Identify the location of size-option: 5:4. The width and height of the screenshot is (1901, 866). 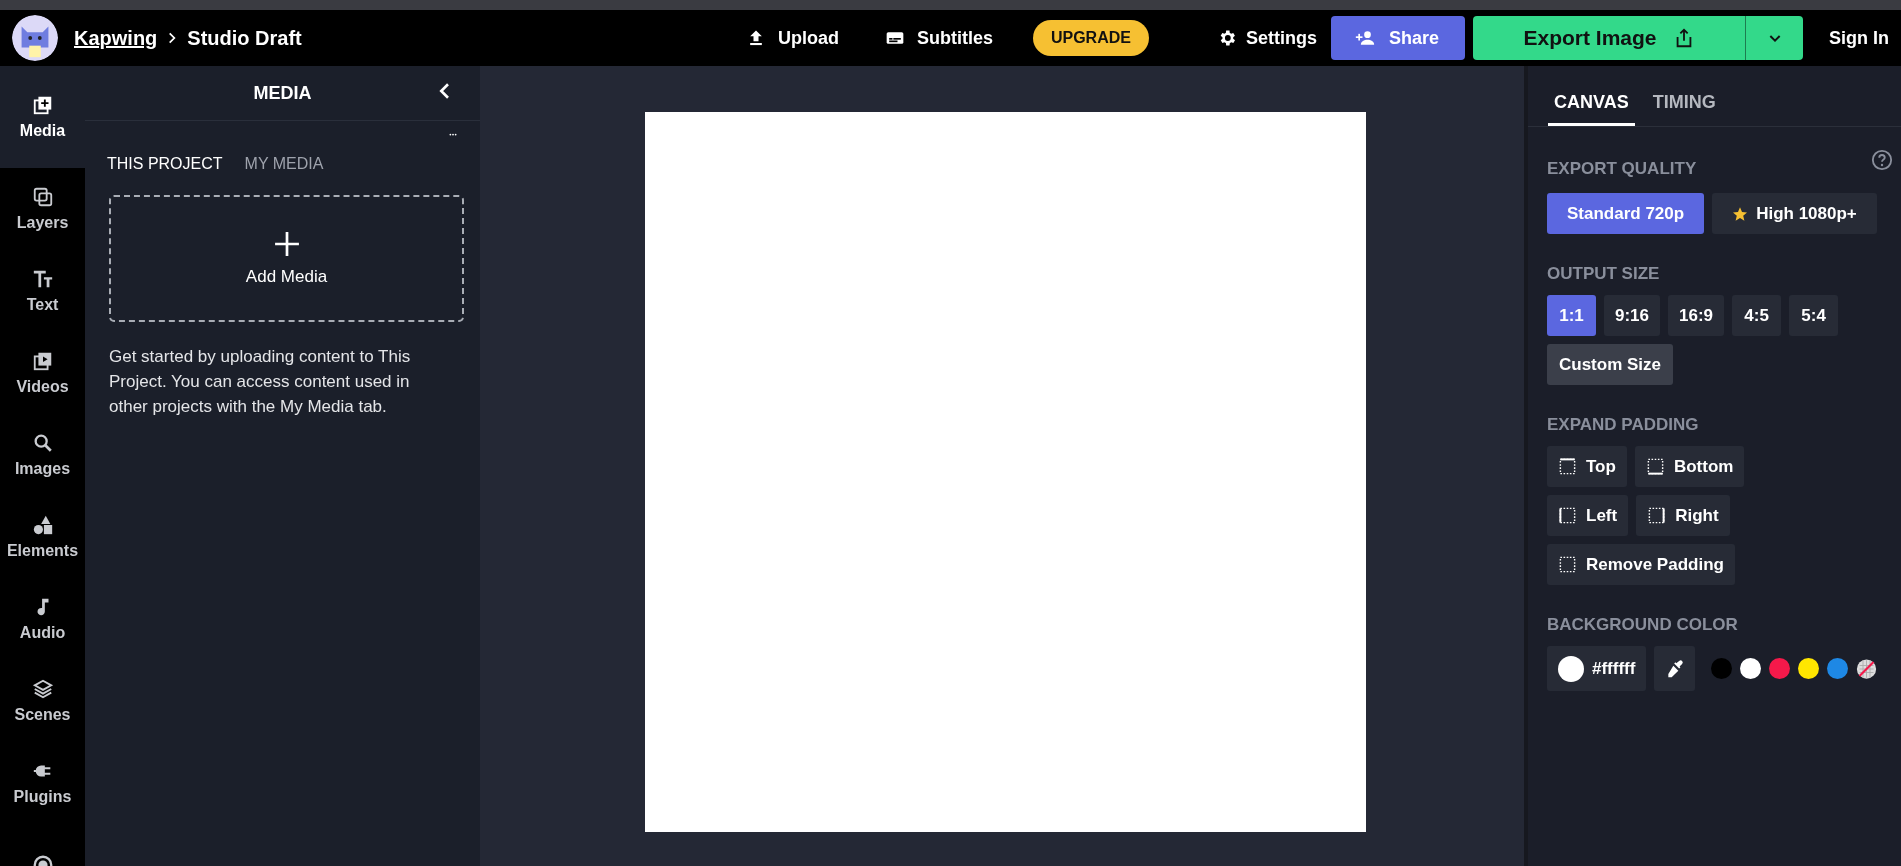
(1814, 315).